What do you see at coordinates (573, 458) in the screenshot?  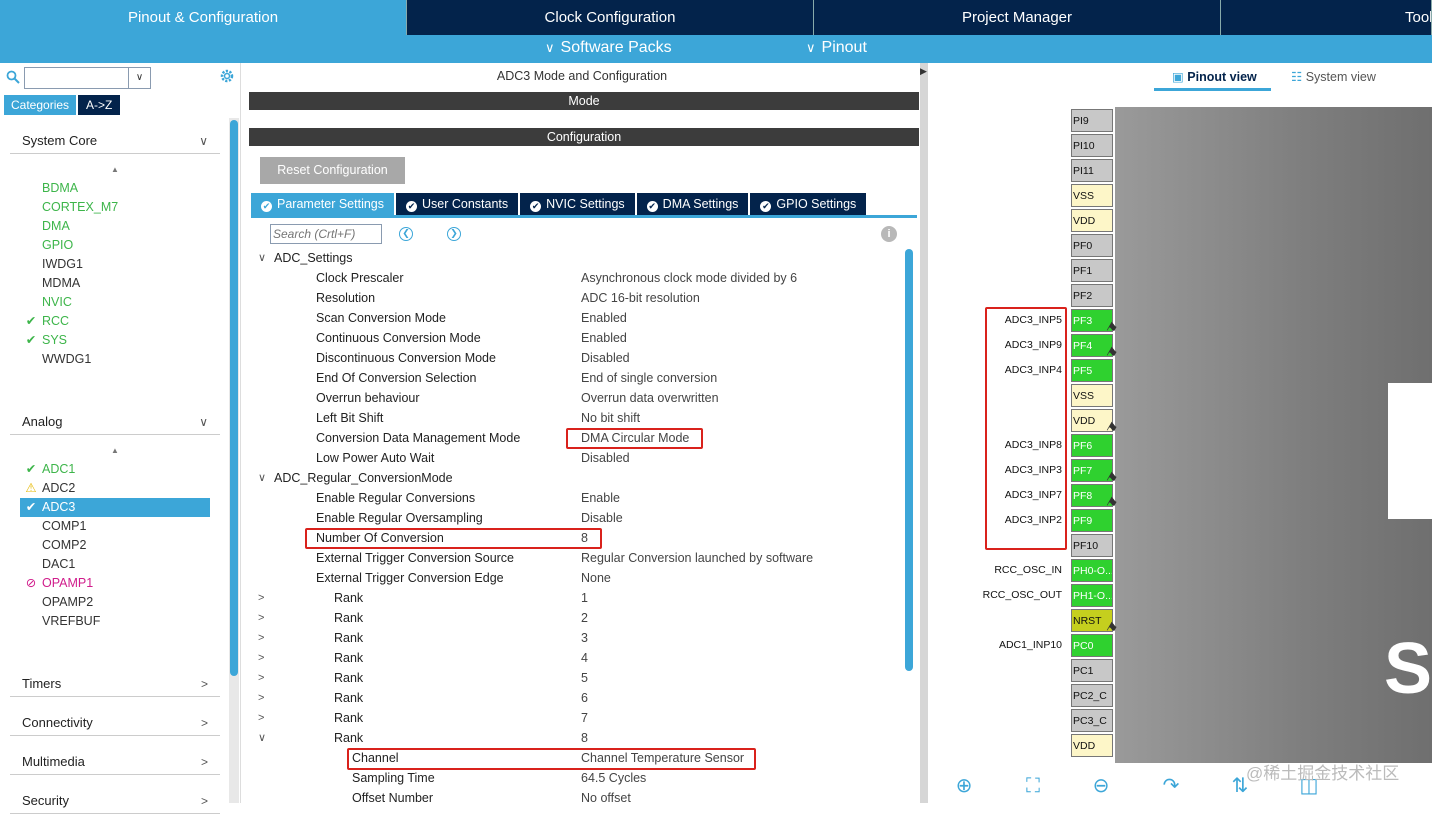 I see `parameter-row: Low Power Auto Wait Disabled` at bounding box center [573, 458].